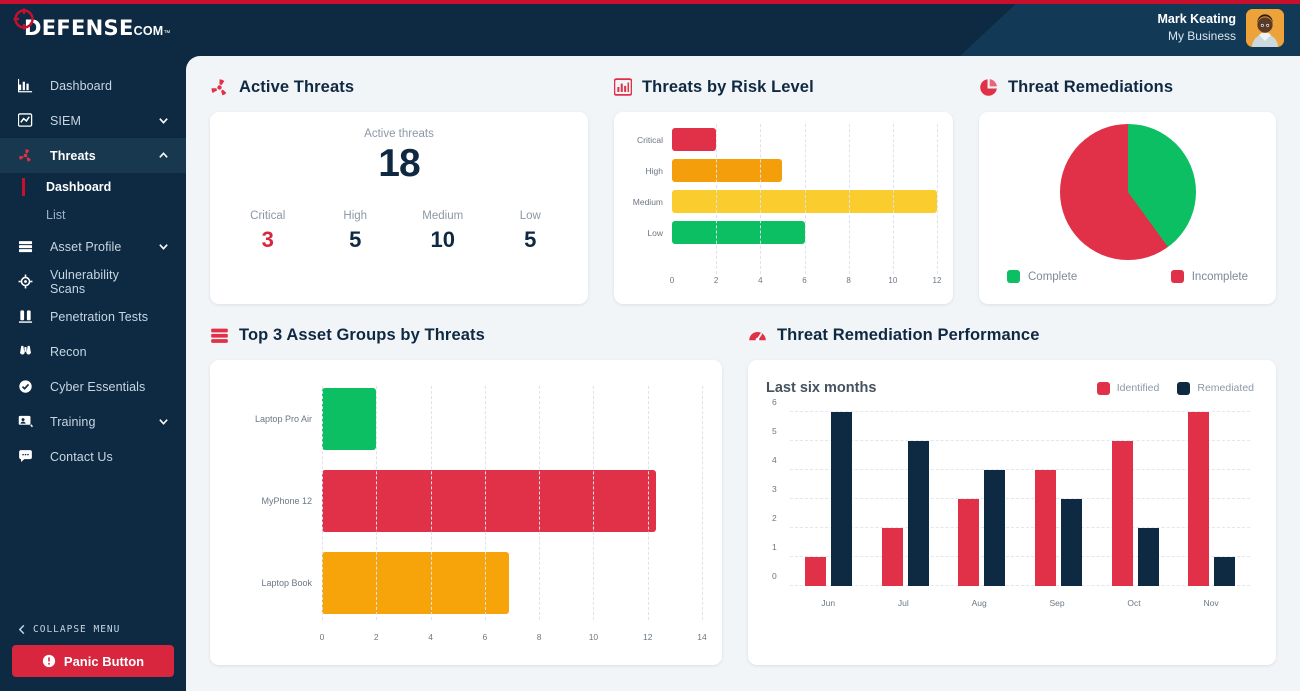 The image size is (1300, 691). I want to click on risk-bar-label: Low, so click(655, 232).